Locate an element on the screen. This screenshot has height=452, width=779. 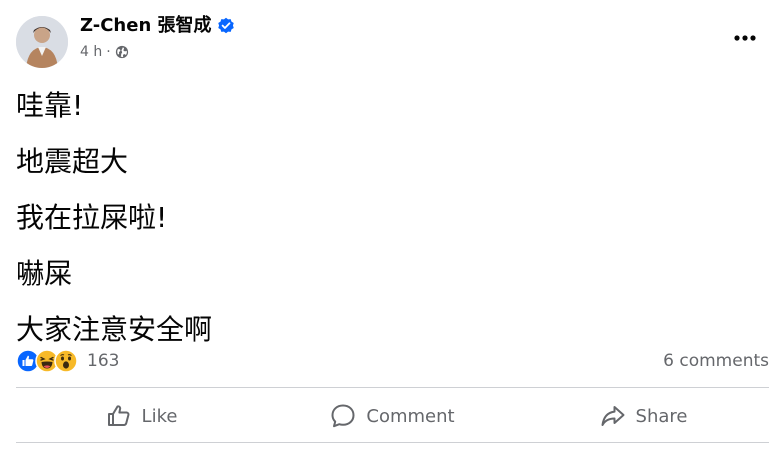
avatar is located at coordinates (42, 42).